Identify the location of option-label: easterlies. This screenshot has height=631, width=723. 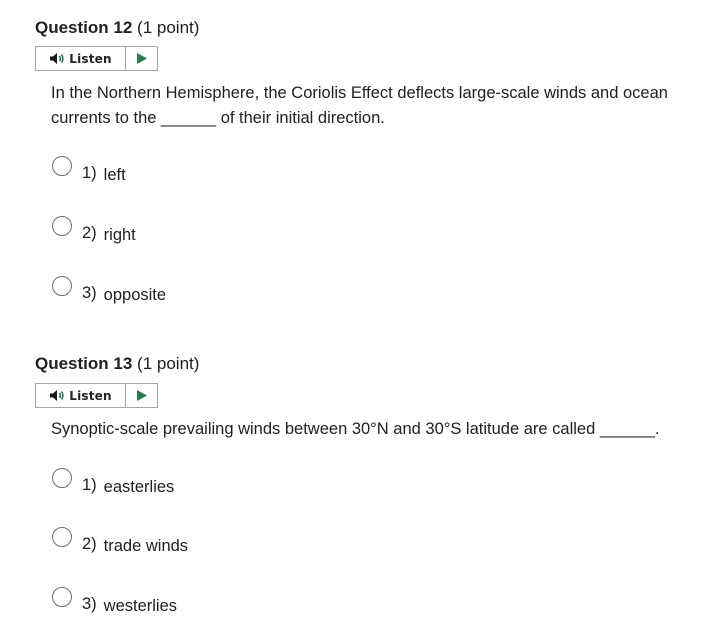
(139, 486).